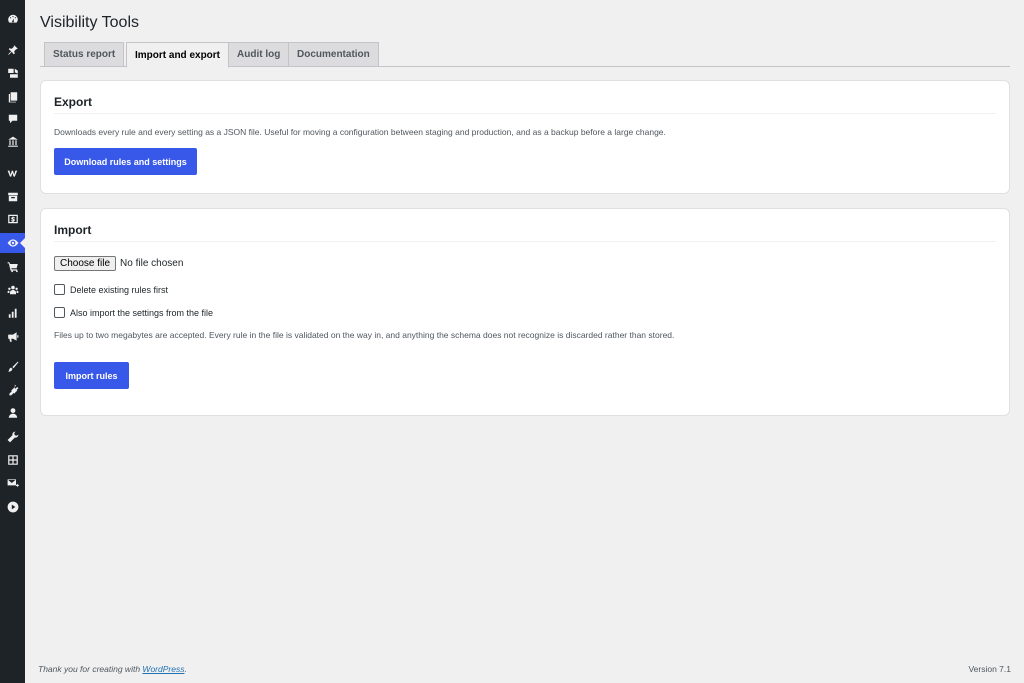  Describe the element at coordinates (12, 73) in the screenshot. I see `media-icon` at that location.